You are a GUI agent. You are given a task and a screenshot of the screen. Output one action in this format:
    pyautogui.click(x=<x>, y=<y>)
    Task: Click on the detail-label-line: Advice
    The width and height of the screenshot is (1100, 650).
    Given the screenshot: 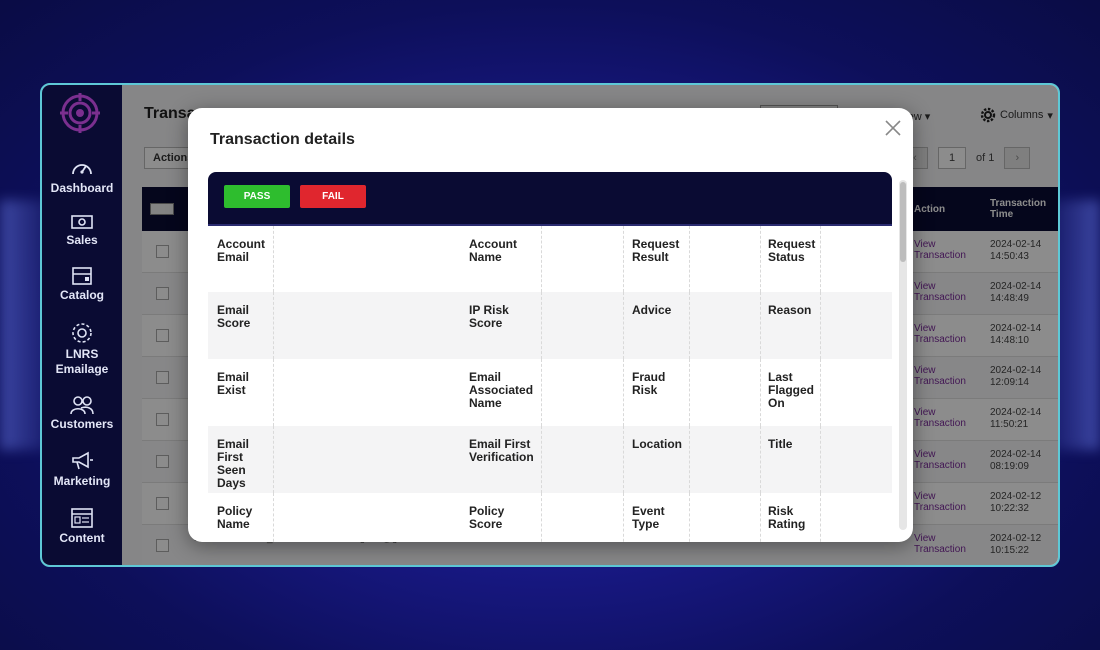 What is the action you would take?
    pyautogui.click(x=652, y=310)
    